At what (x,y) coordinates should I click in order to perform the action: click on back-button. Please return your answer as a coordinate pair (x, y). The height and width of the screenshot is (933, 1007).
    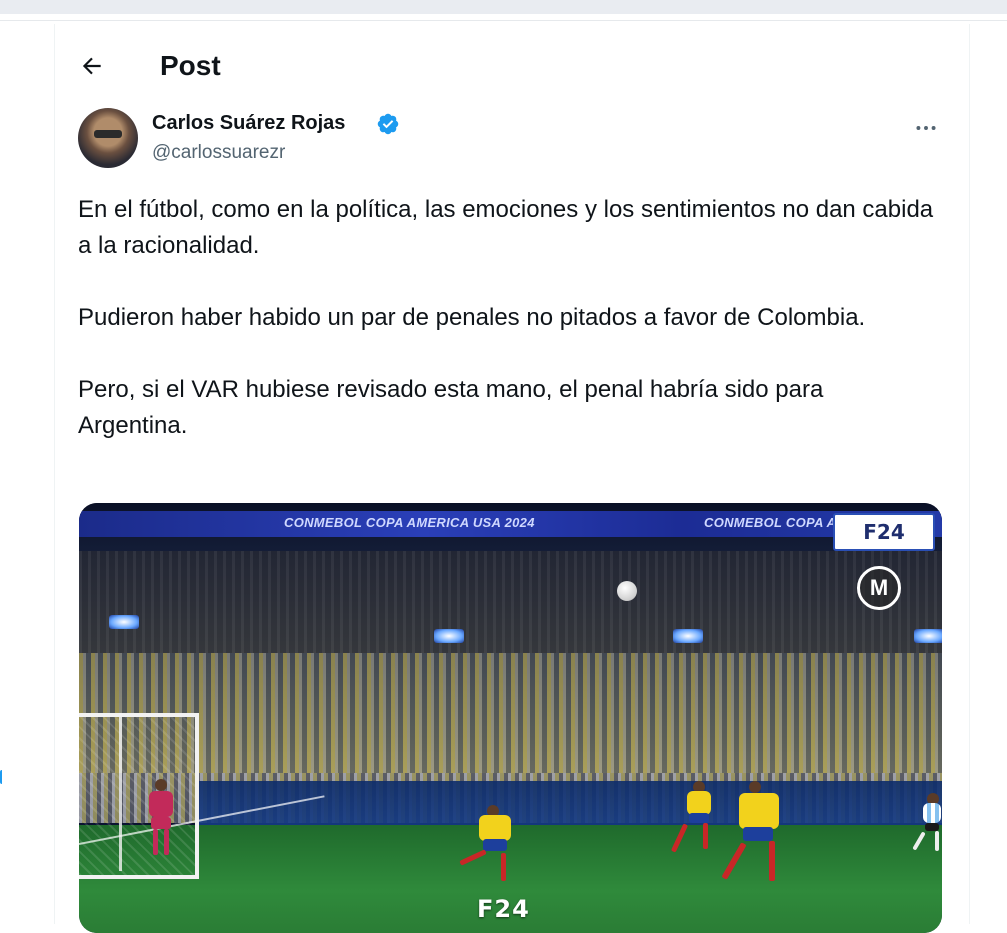
    Looking at the image, I should click on (92, 66).